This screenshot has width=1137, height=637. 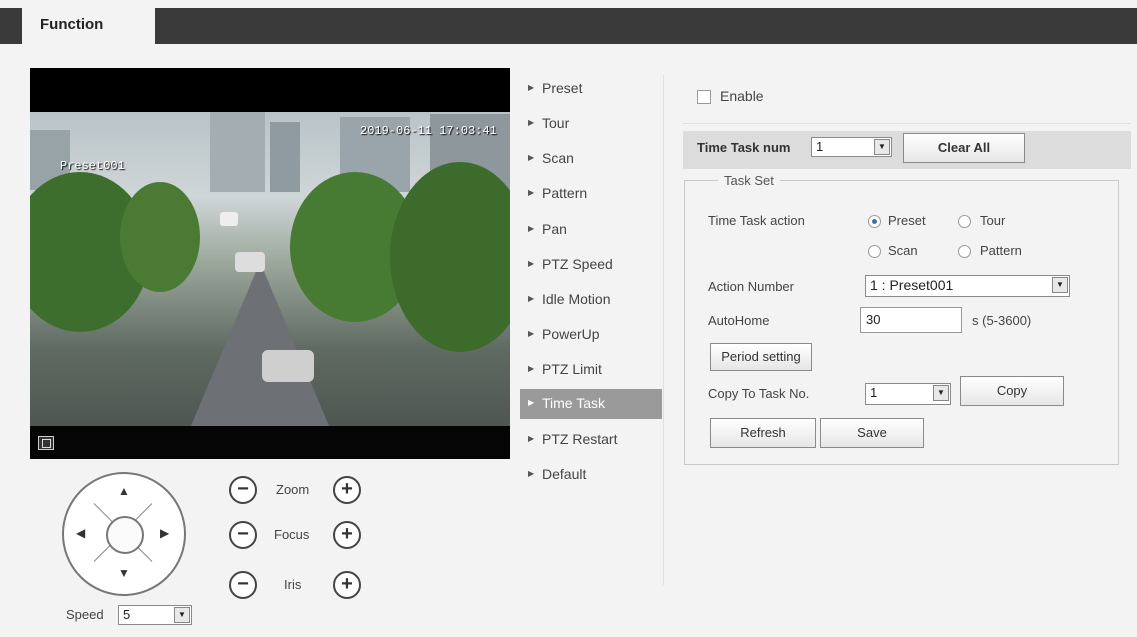 What do you see at coordinates (591, 475) in the screenshot?
I see `menu-item-default: ▶ Default` at bounding box center [591, 475].